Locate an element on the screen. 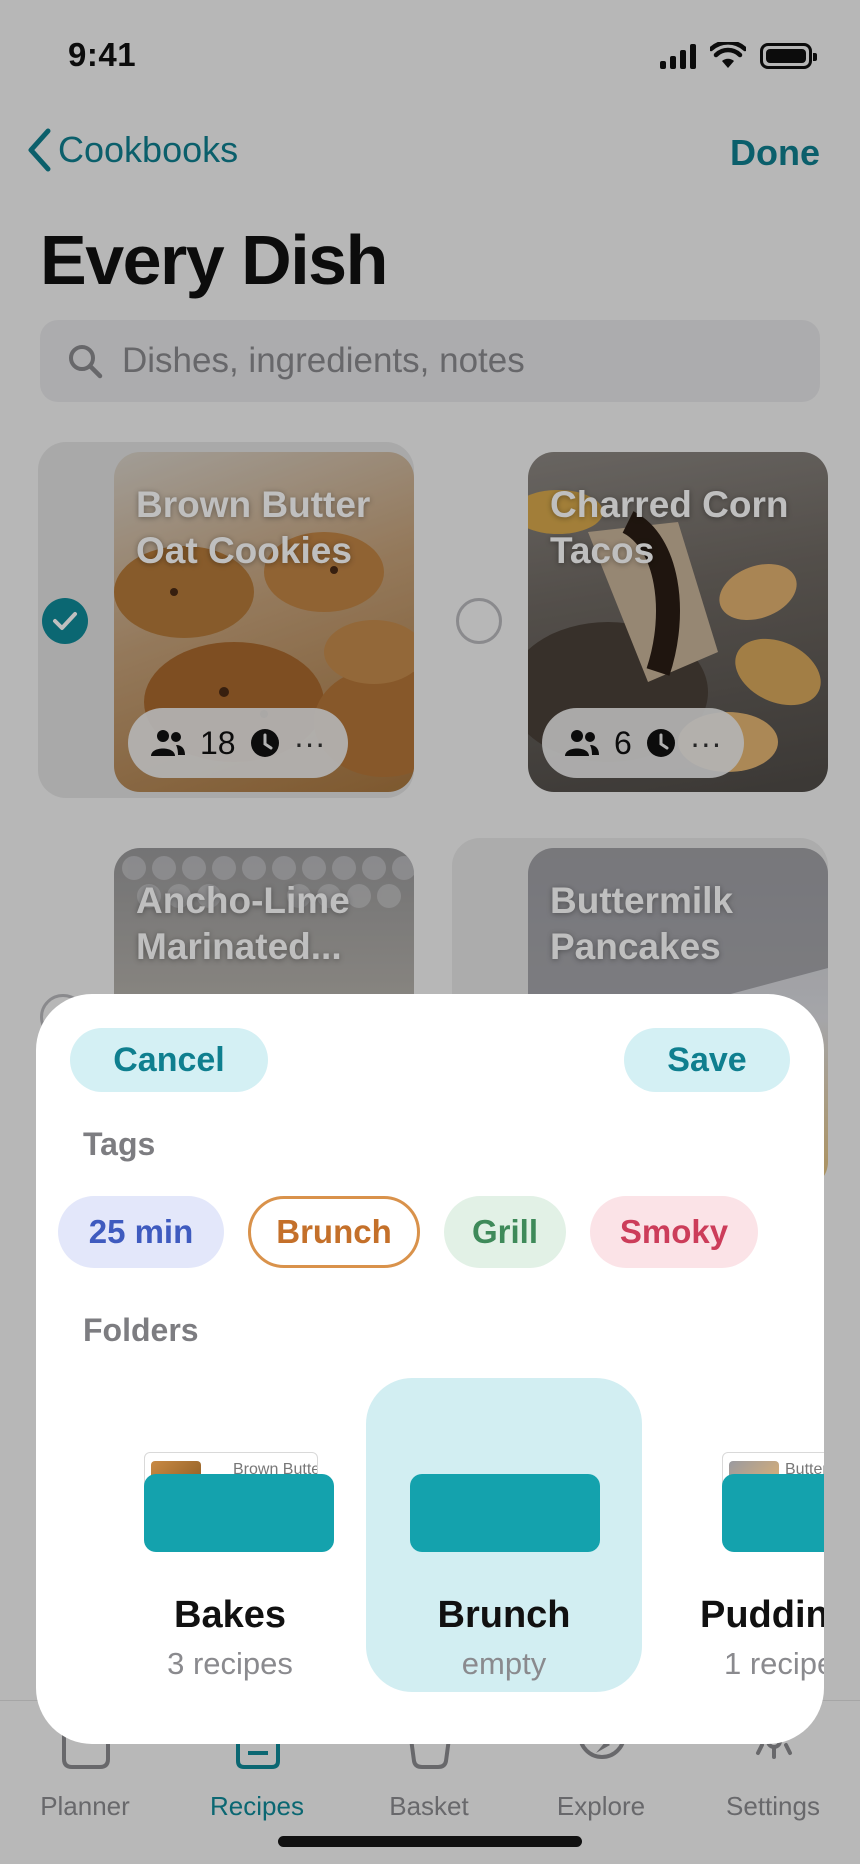  tag-chip-grill: Grill is located at coordinates (505, 1232).